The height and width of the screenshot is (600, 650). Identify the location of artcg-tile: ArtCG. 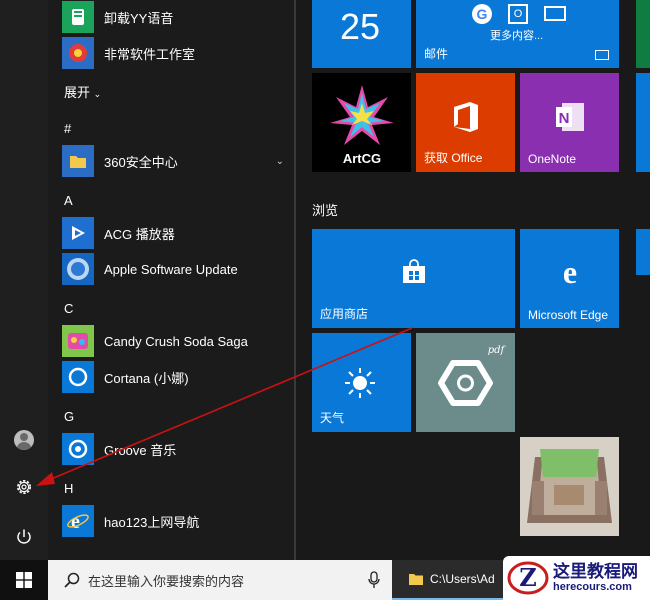
(361, 122).